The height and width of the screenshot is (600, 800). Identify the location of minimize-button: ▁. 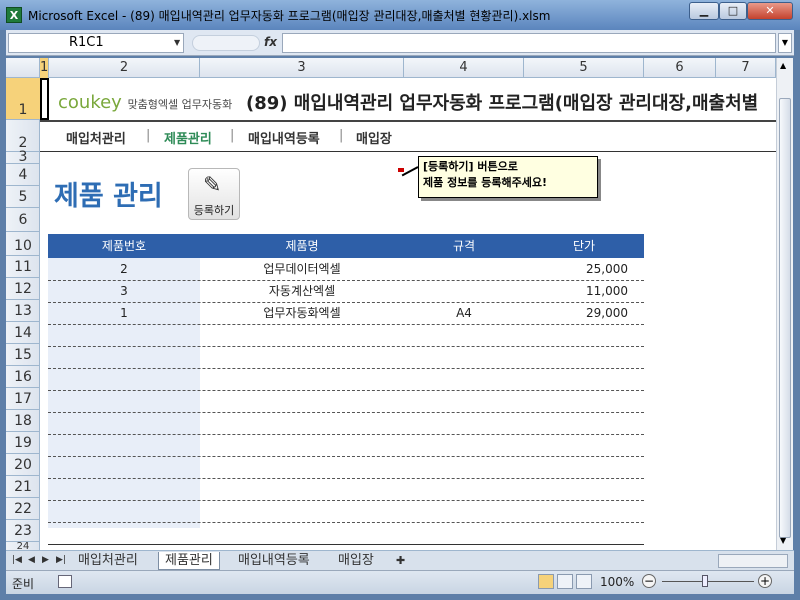
(704, 11).